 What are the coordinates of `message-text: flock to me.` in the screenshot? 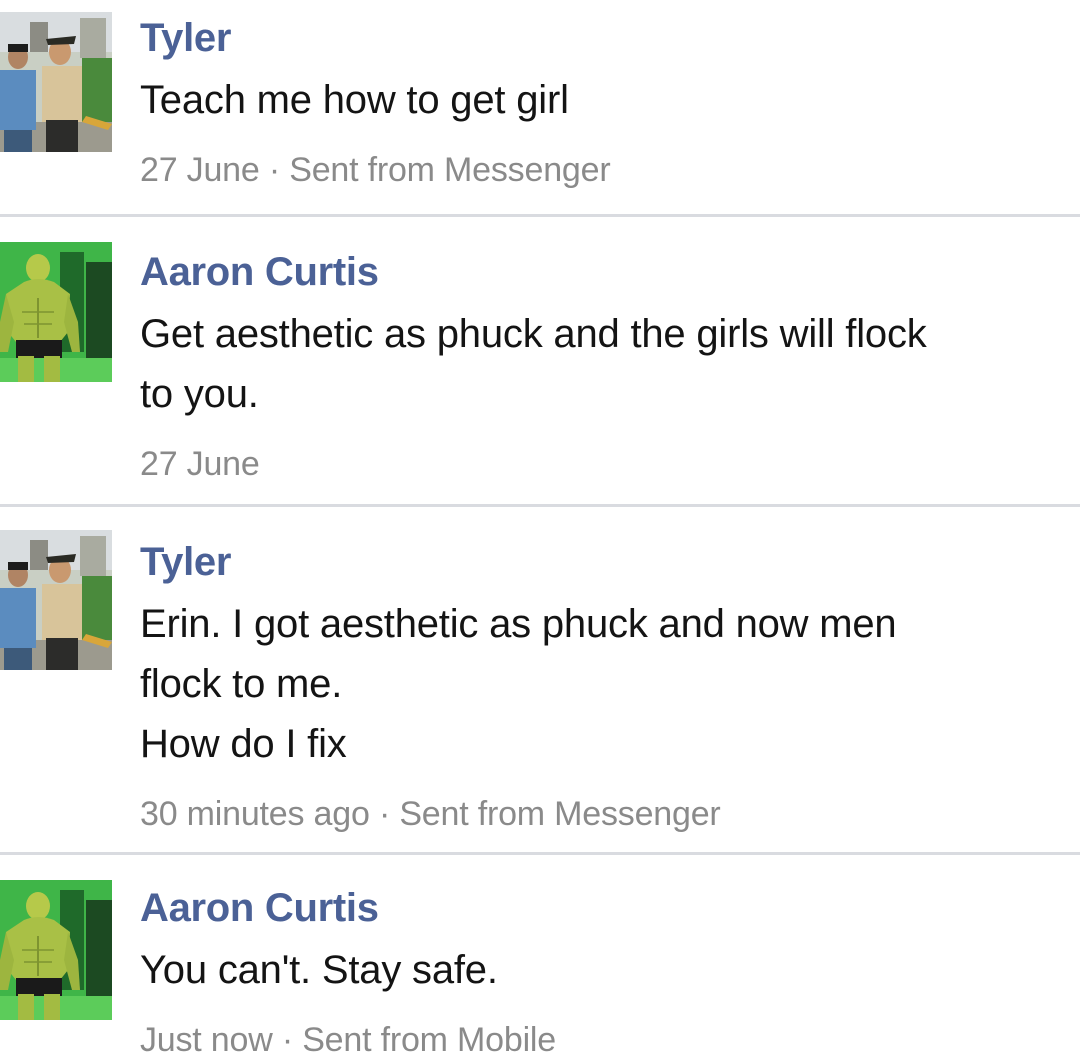 It's located at (241, 684).